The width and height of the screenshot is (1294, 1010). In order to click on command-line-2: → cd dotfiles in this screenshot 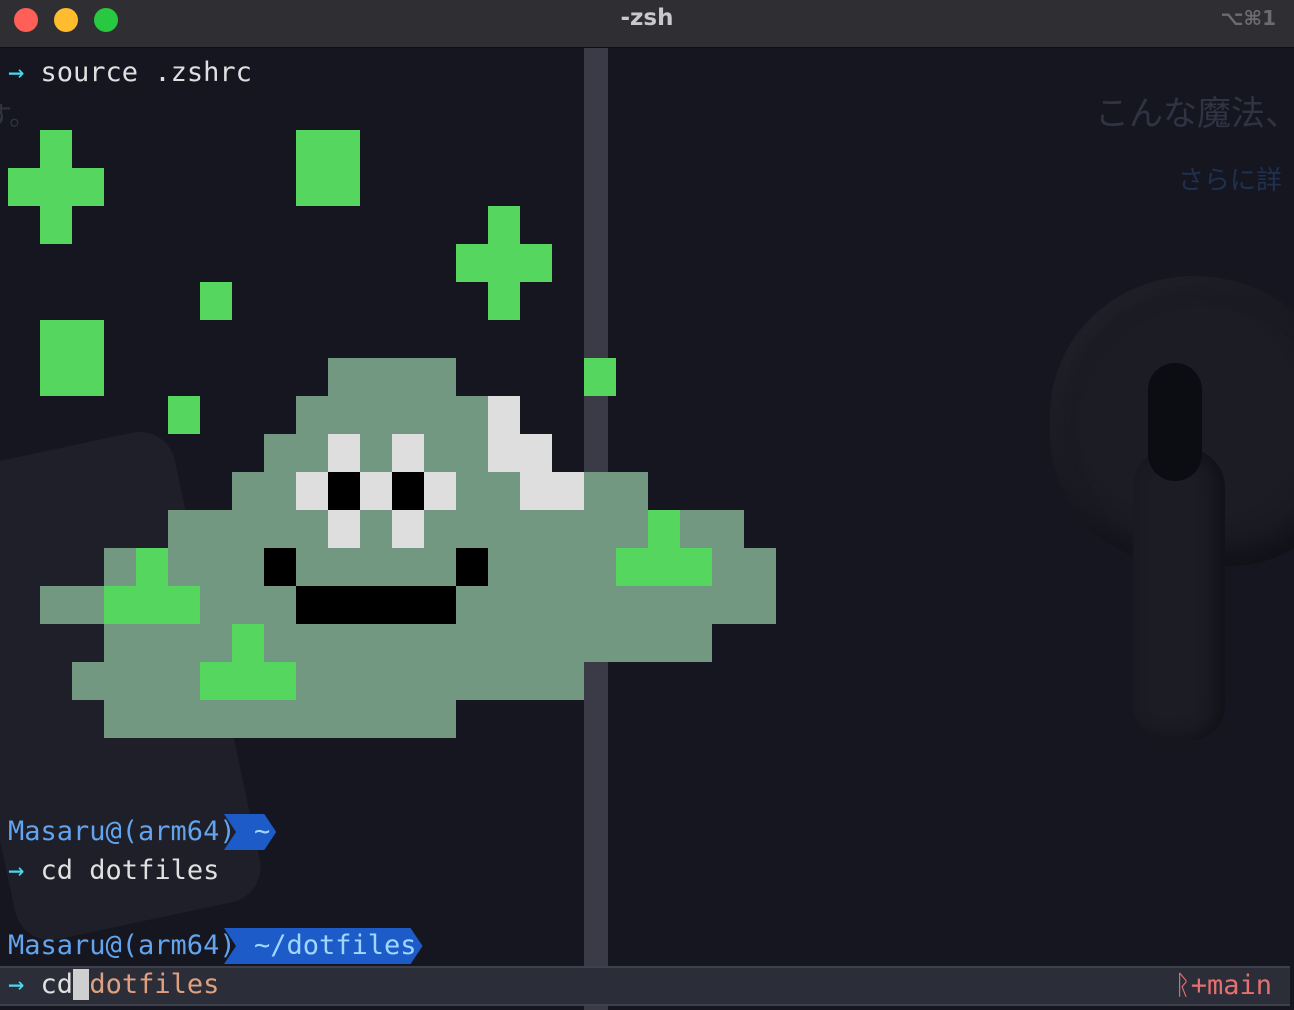, I will do `click(113, 871)`.